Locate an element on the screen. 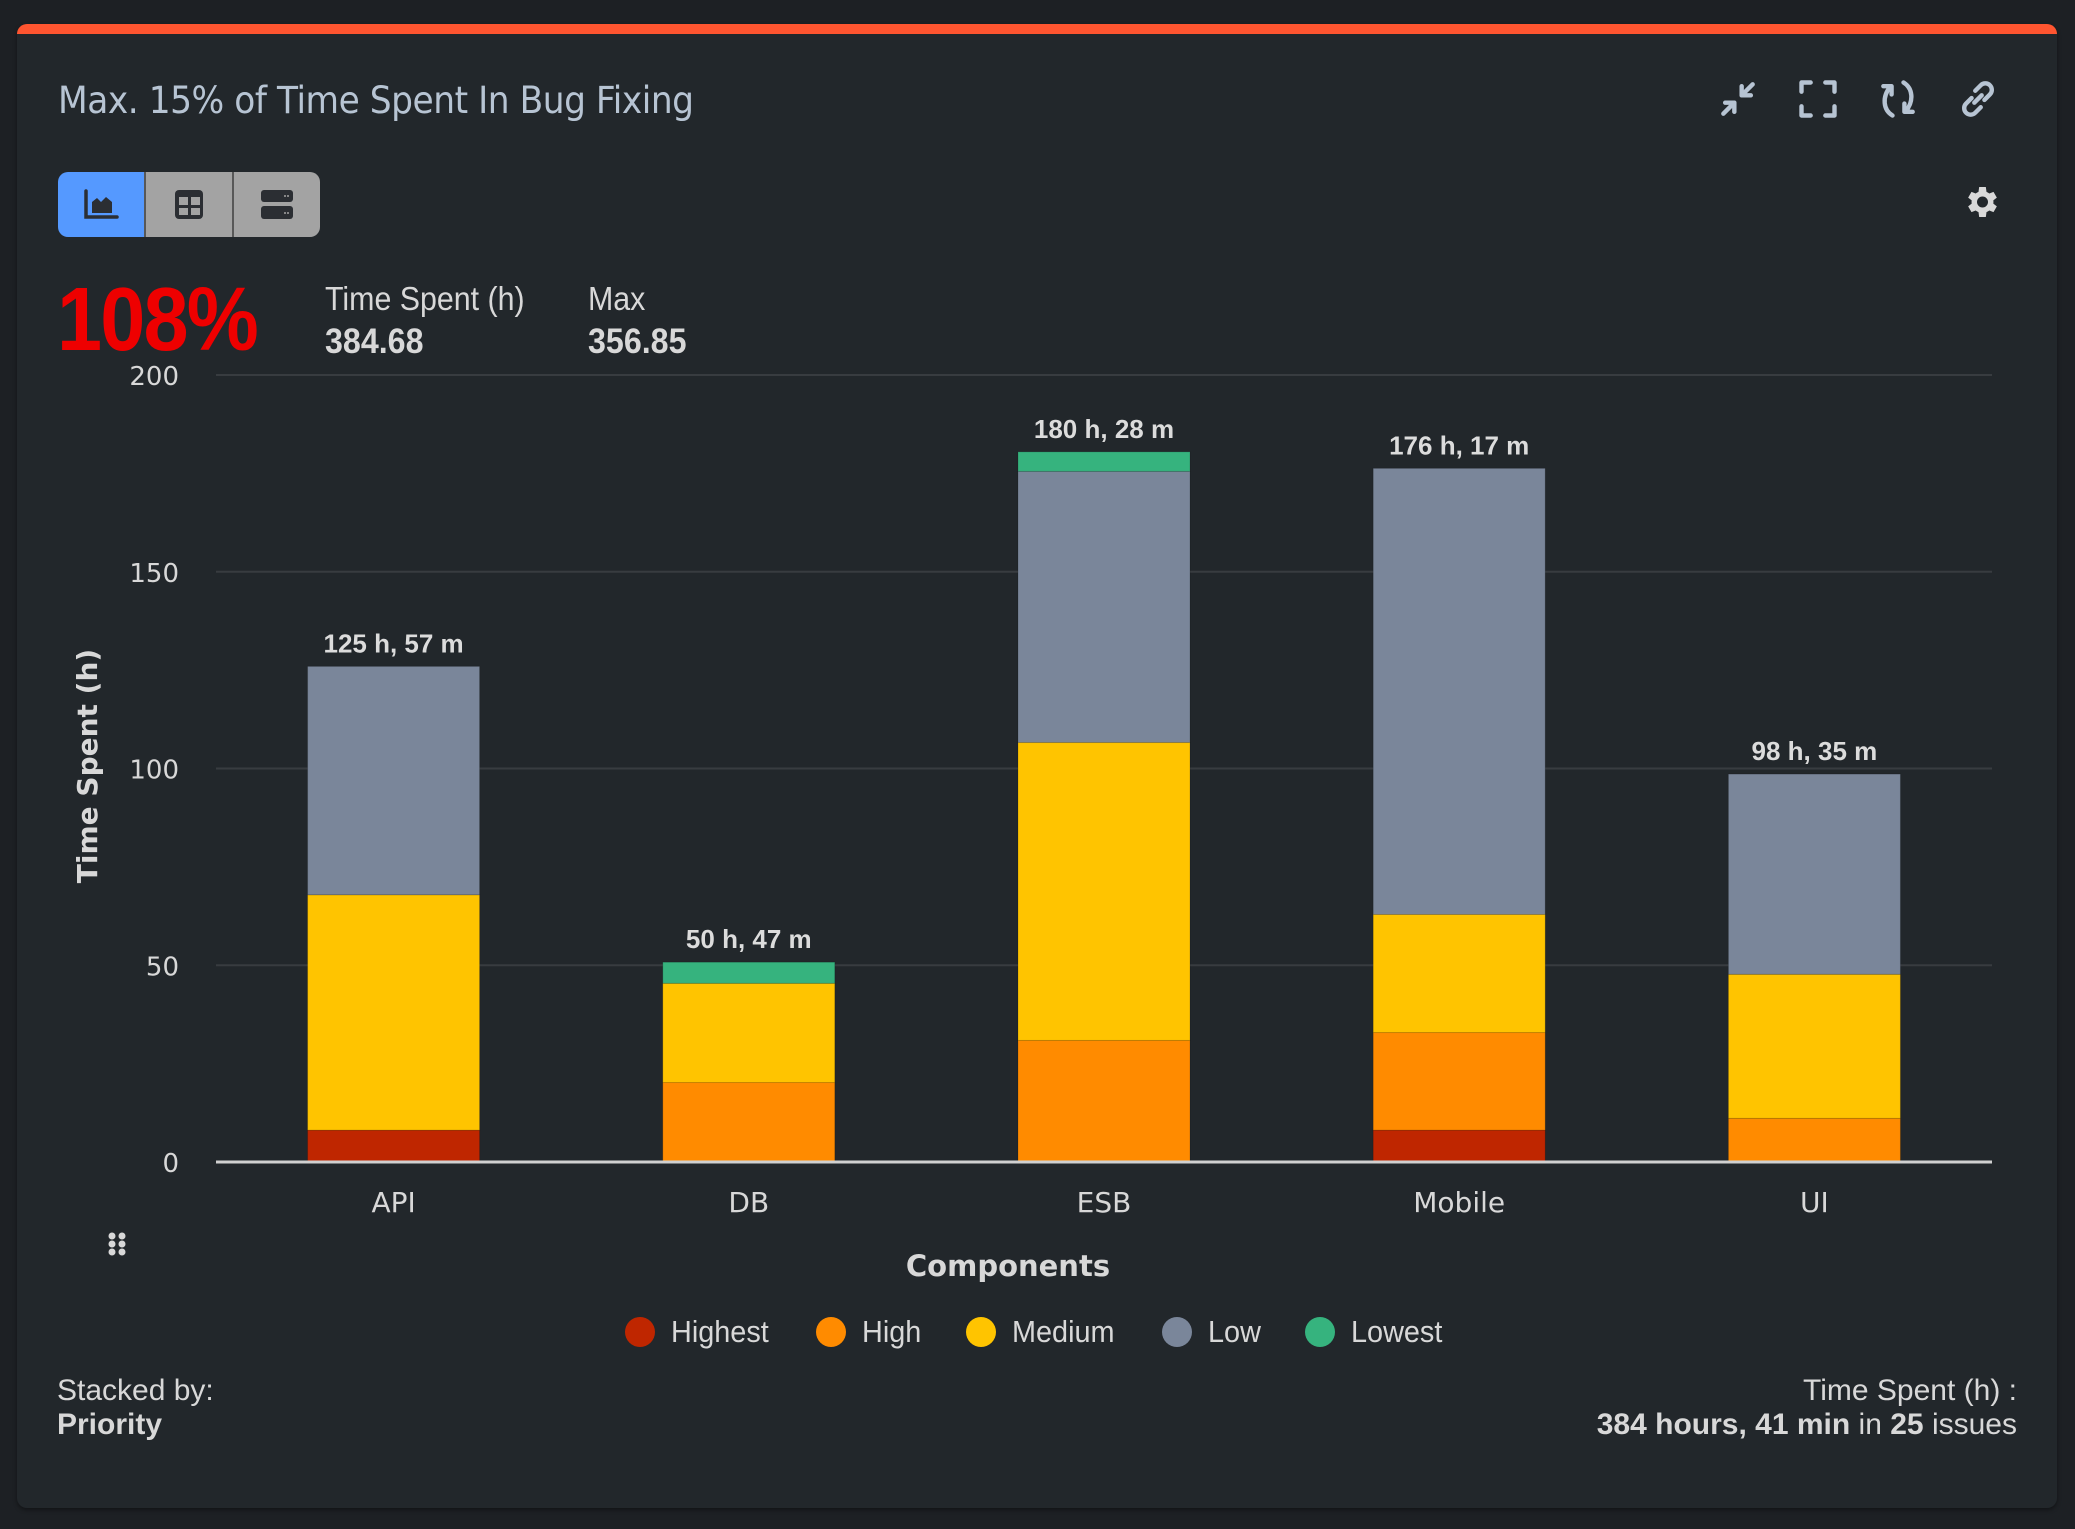 This screenshot has height=1529, width=2075. legend-item-lowest: Lowest is located at coordinates (1376, 1332).